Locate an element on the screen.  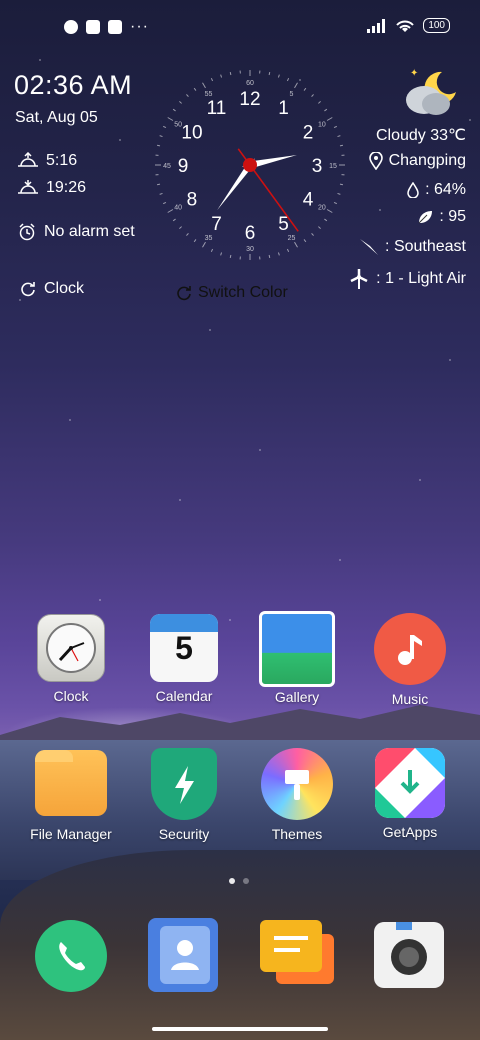
clock-hour-number: 12 is located at coordinates (249, 99).